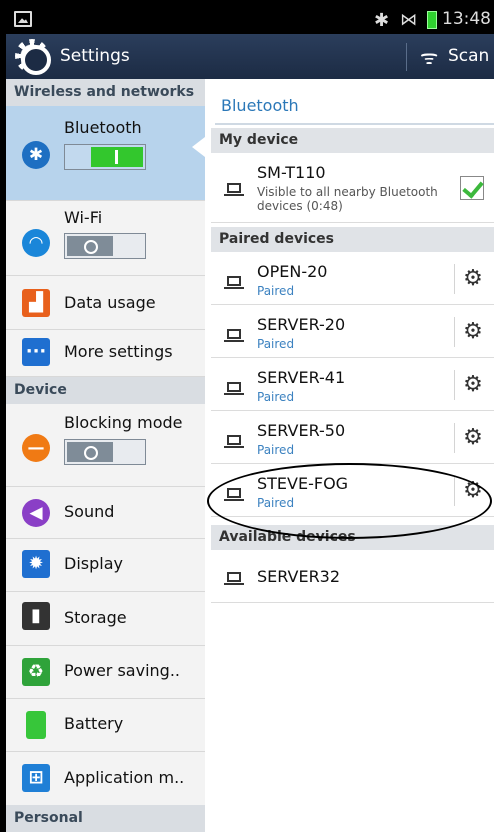 This screenshot has width=494, height=832. I want to click on sidebar-item-label: Wi-Fi, so click(83, 217).